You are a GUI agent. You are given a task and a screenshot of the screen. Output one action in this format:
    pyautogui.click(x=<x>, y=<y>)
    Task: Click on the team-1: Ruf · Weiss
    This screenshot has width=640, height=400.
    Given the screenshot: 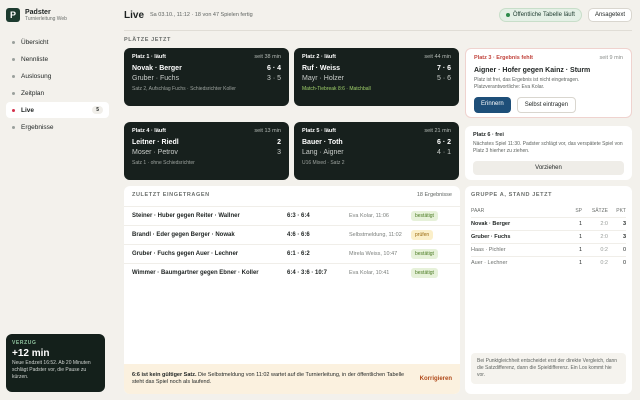 What is the action you would take?
    pyautogui.click(x=321, y=68)
    